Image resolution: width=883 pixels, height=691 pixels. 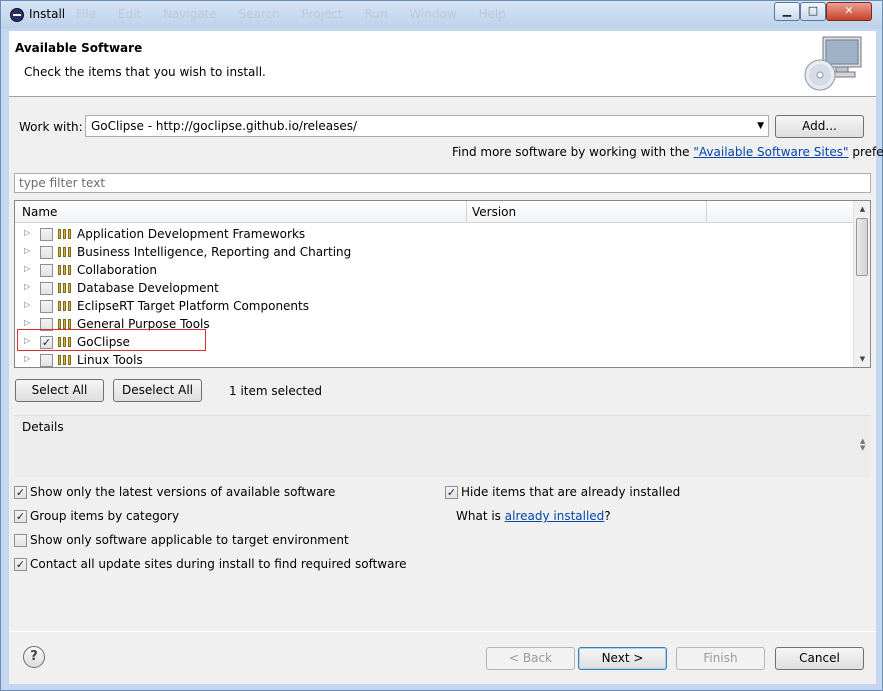 I want to click on next-button: Next >, so click(x=622, y=658).